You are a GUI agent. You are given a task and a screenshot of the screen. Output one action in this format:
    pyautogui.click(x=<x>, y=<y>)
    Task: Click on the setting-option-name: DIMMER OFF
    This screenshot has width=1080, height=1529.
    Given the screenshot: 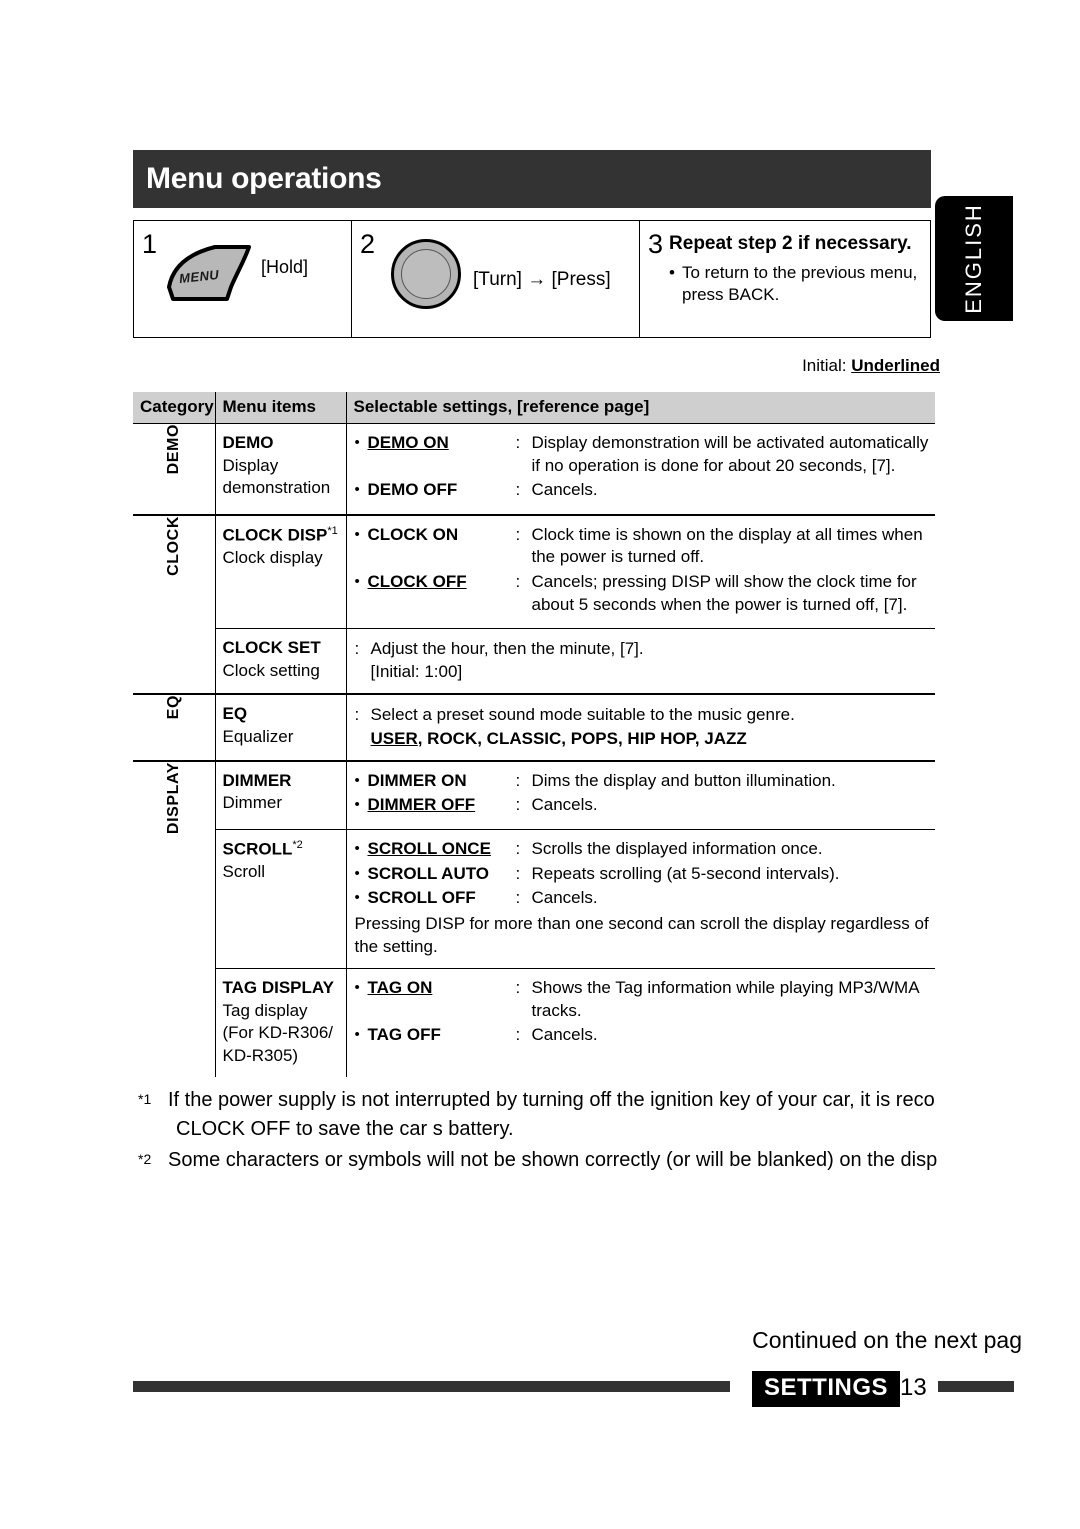 What is the action you would take?
    pyautogui.click(x=421, y=805)
    